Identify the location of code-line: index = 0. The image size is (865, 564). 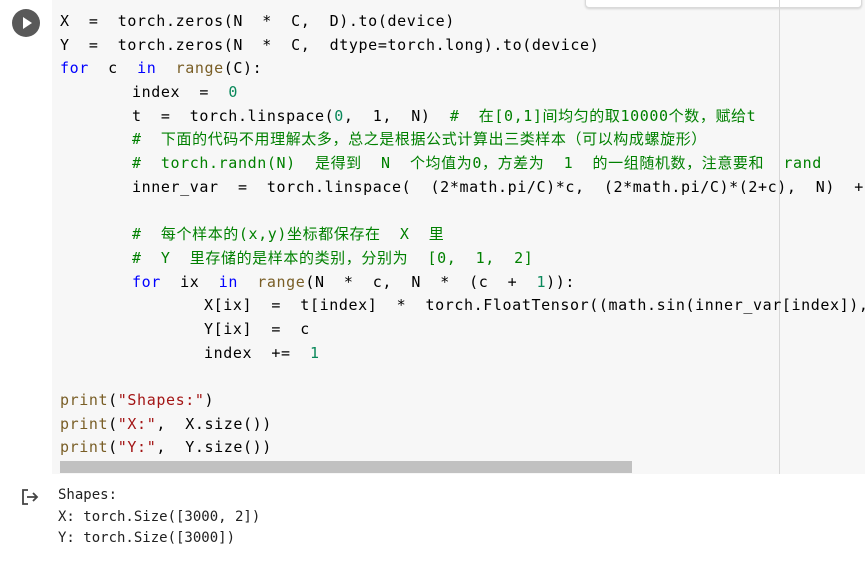
(185, 92).